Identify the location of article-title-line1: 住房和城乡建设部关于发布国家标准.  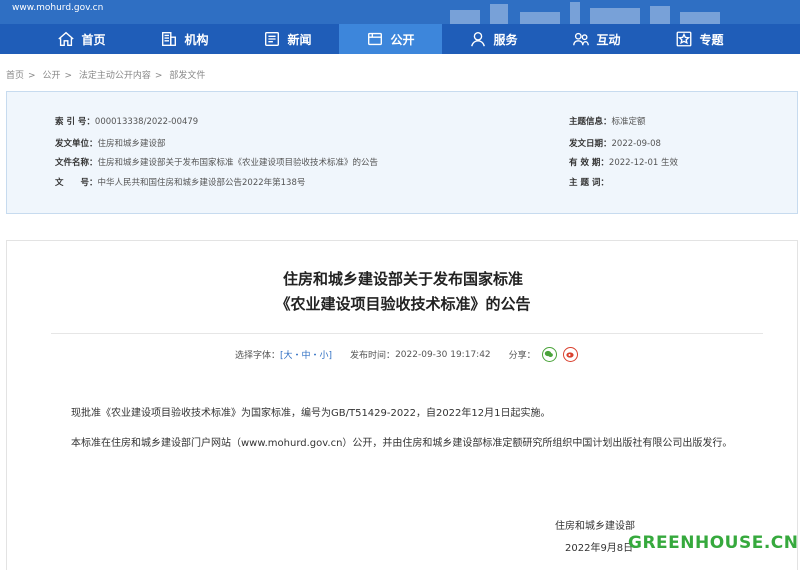
(402, 279).